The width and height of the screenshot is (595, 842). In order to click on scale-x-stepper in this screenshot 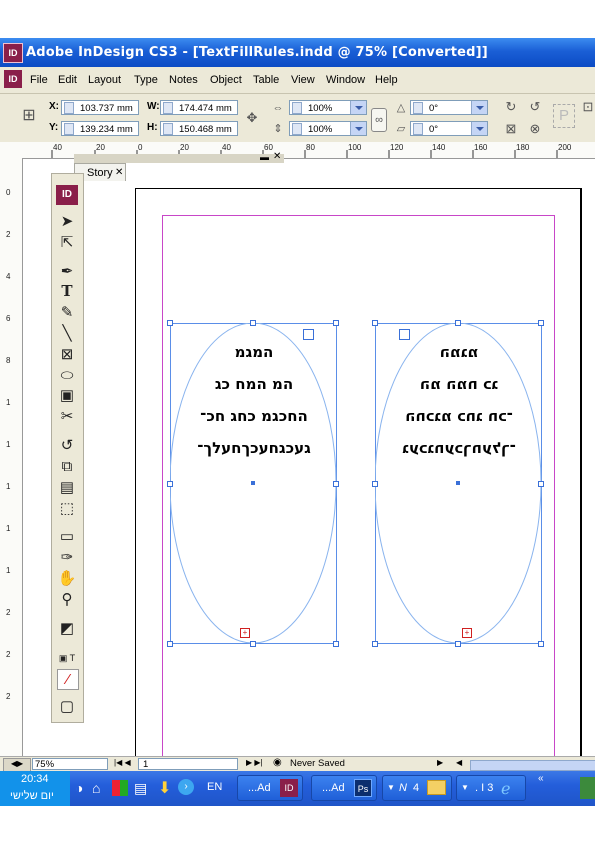, I will do `click(297, 108)`.